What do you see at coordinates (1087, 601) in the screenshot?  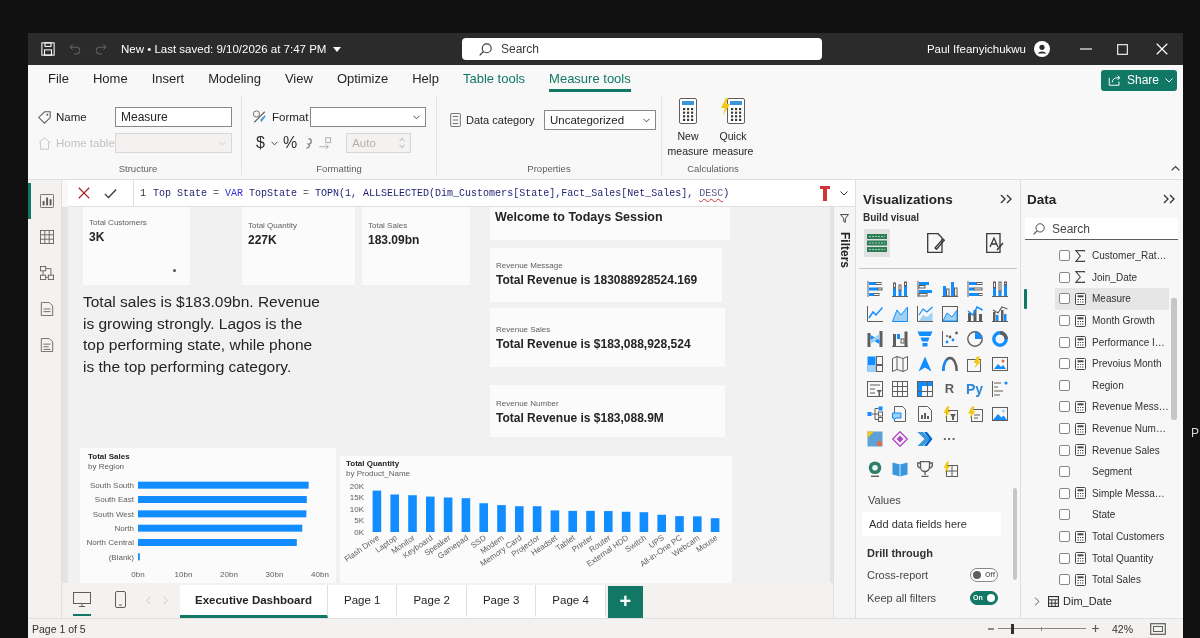 I see `table-name: Dim_Date` at bounding box center [1087, 601].